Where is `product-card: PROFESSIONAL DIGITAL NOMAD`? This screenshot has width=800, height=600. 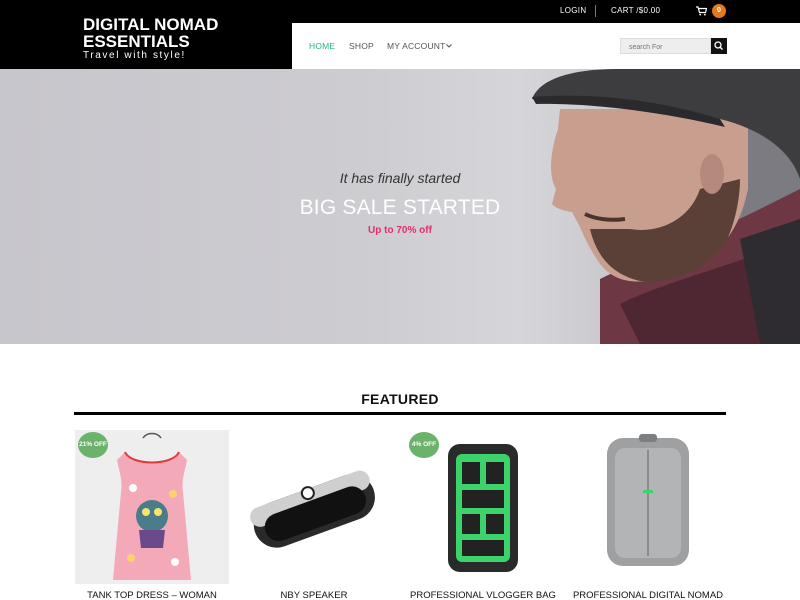 product-card: PROFESSIONAL DIGITAL NOMAD is located at coordinates (648, 515).